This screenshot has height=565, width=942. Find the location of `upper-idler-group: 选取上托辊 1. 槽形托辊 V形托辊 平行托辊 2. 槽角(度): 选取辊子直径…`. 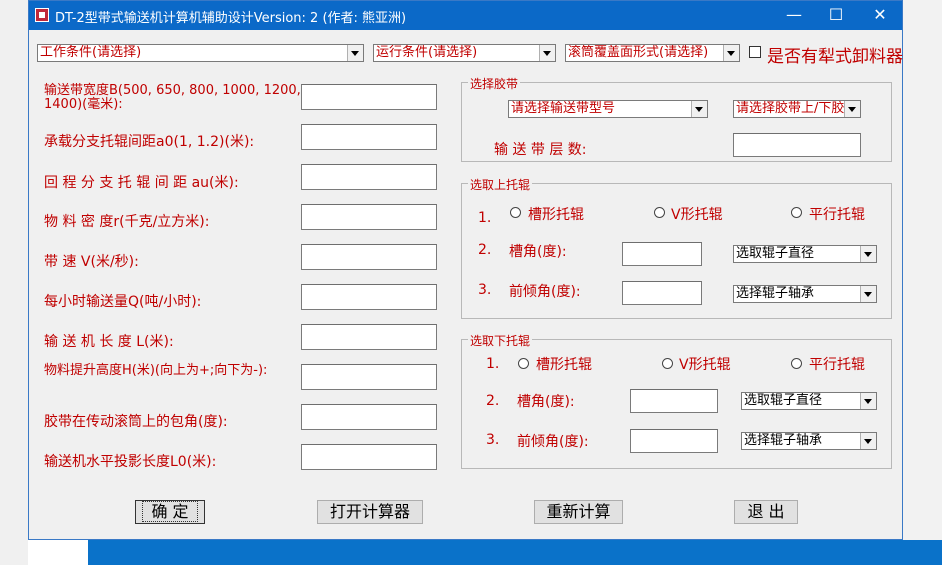

upper-idler-group: 选取上托辊 1. 槽形托辊 V形托辊 平行托辊 2. 槽角(度): 选取辊子直径… is located at coordinates (676, 247).